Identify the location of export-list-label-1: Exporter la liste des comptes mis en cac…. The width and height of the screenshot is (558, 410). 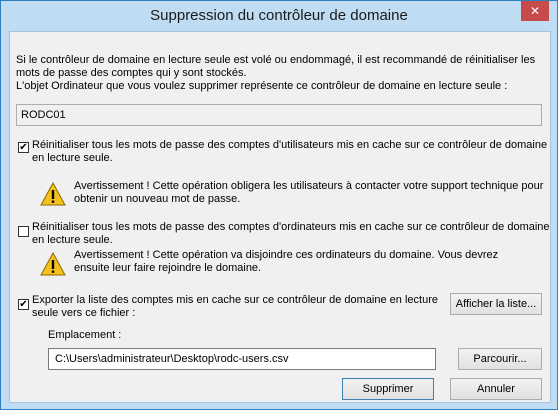
(235, 300).